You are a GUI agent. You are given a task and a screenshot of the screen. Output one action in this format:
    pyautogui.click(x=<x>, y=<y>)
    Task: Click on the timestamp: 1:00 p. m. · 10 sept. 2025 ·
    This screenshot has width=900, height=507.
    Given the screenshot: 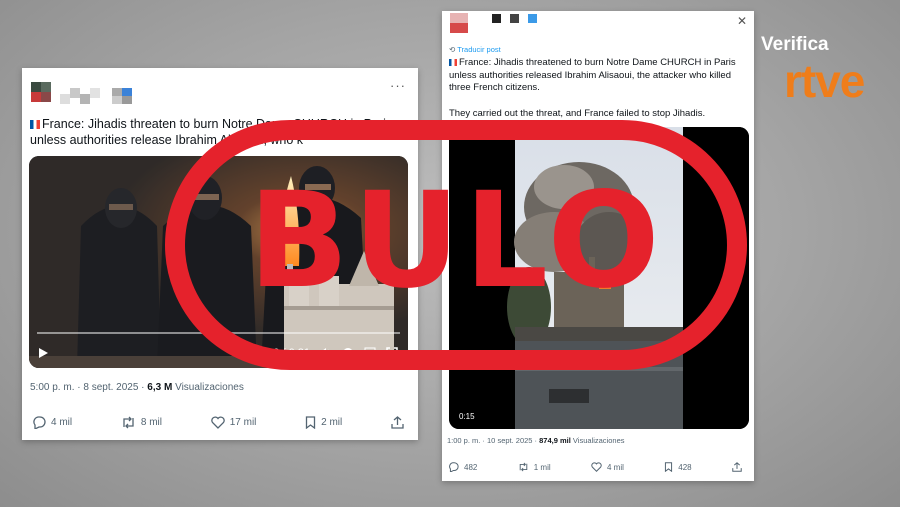 What is the action you would take?
    pyautogui.click(x=493, y=440)
    